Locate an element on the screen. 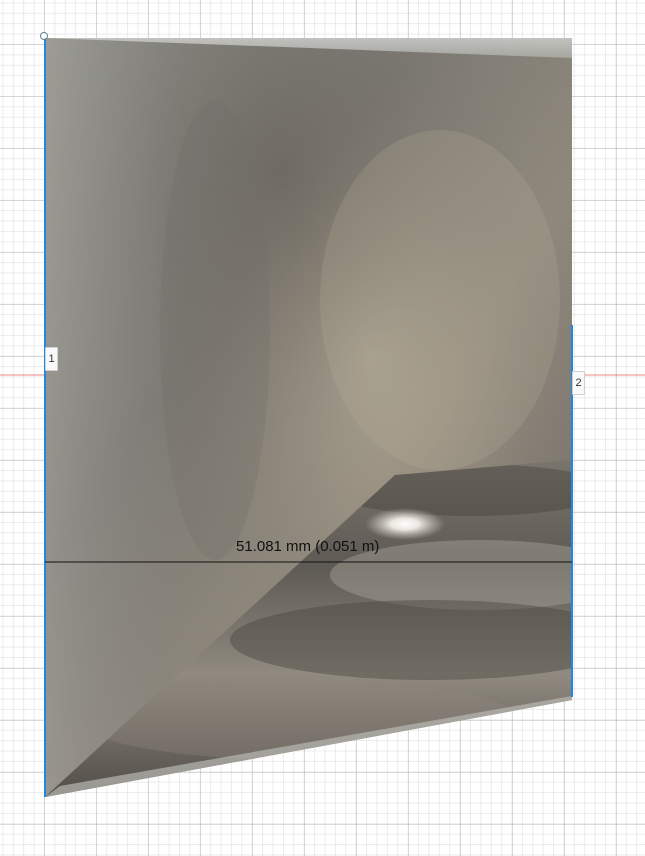 This screenshot has height=856, width=645. vertex-handle is located at coordinates (44, 36).